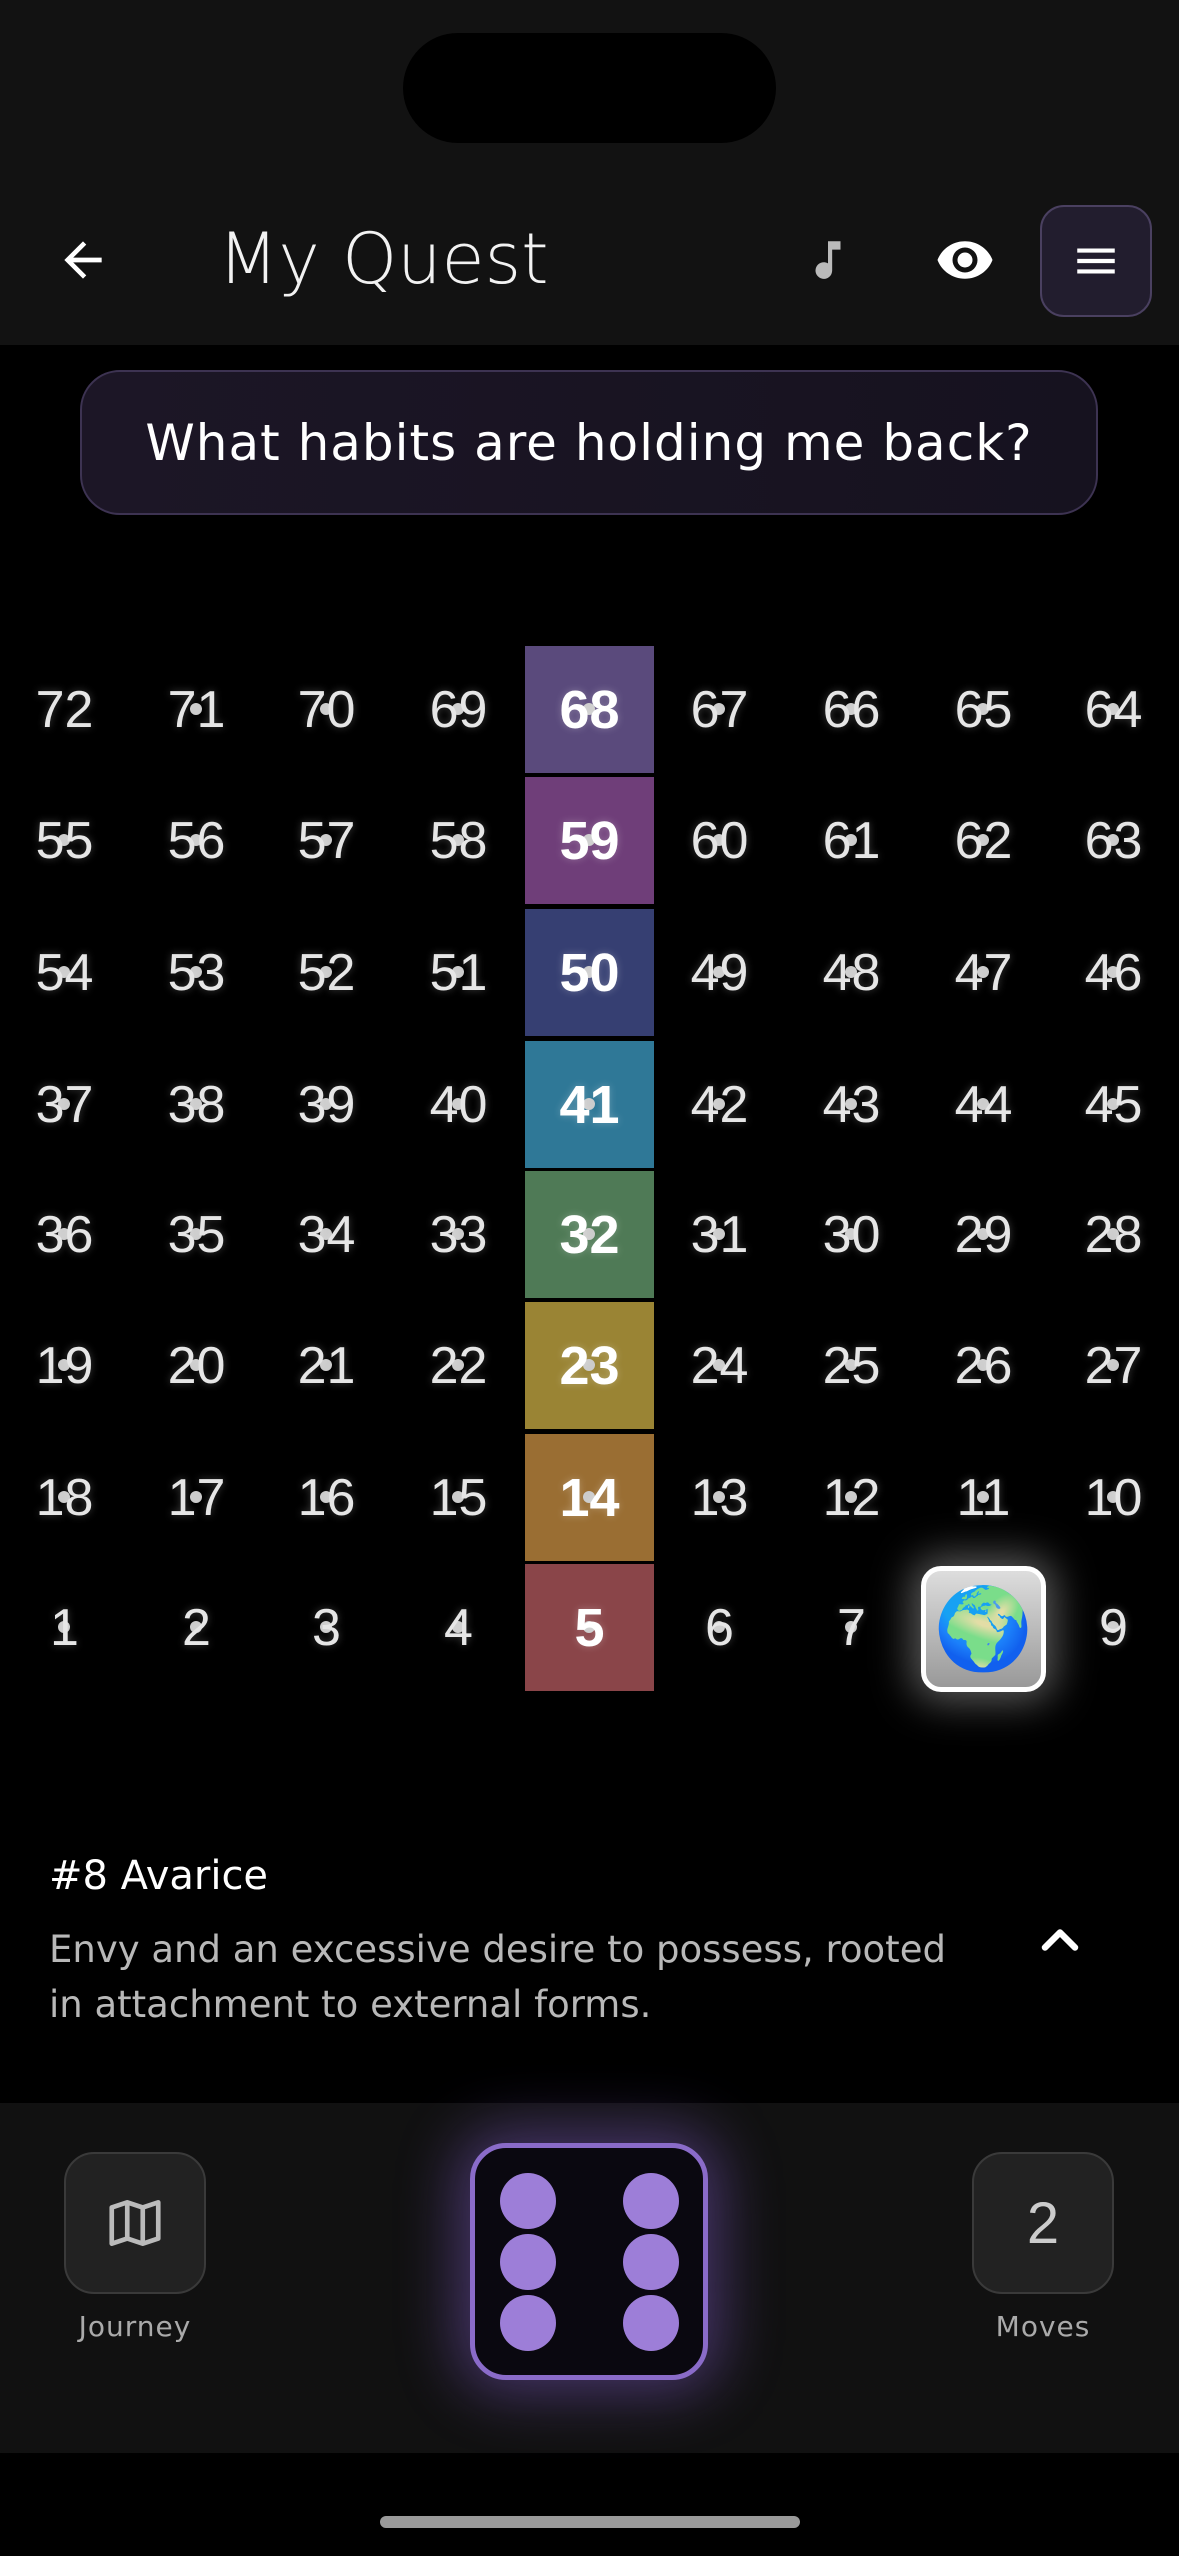 The height and width of the screenshot is (2556, 1179). Describe the element at coordinates (196, 1234) in the screenshot. I see `board-square-35: 35` at that location.